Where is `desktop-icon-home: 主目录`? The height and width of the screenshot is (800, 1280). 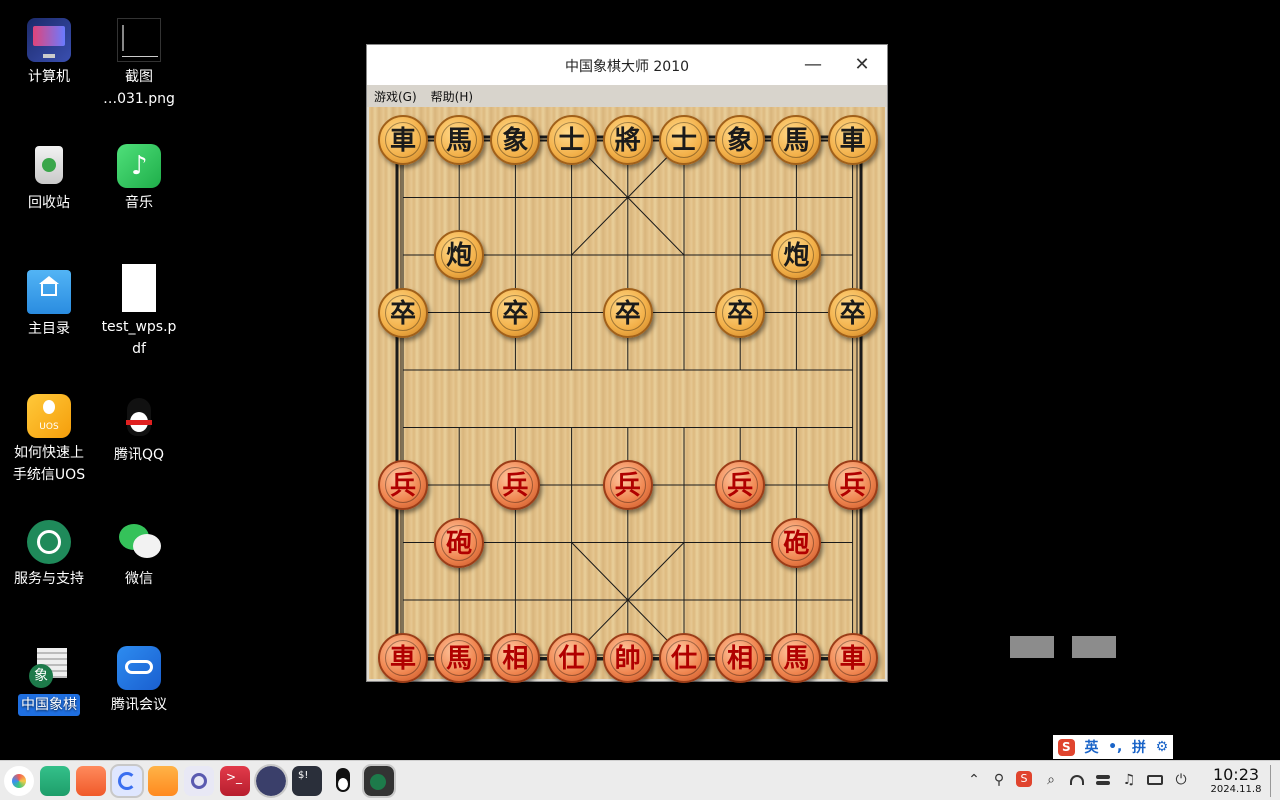
desktop-icon-home: 主目录 is located at coordinates (49, 305).